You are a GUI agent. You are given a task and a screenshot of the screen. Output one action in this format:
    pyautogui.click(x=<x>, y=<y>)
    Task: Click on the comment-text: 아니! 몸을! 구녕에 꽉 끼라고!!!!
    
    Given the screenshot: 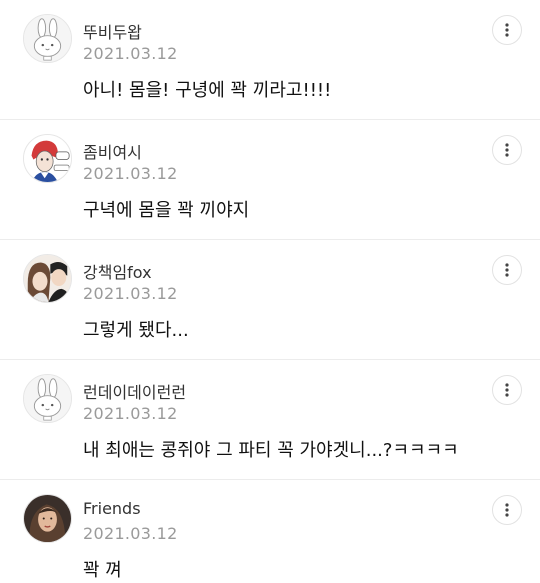 What is the action you would take?
    pyautogui.click(x=207, y=90)
    